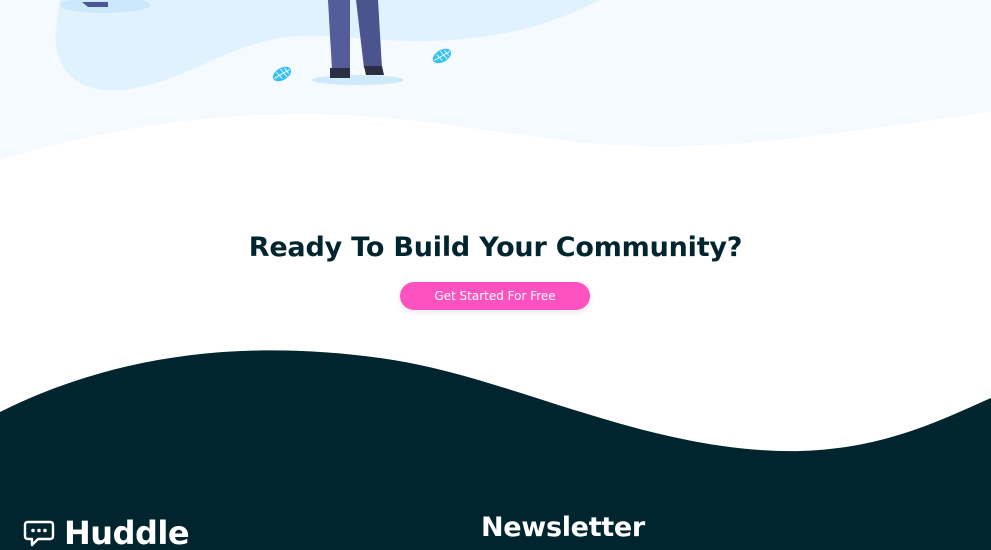 This screenshot has height=550, width=991. Describe the element at coordinates (495, 141) in the screenshot. I see `hero-bottom-wave` at that location.